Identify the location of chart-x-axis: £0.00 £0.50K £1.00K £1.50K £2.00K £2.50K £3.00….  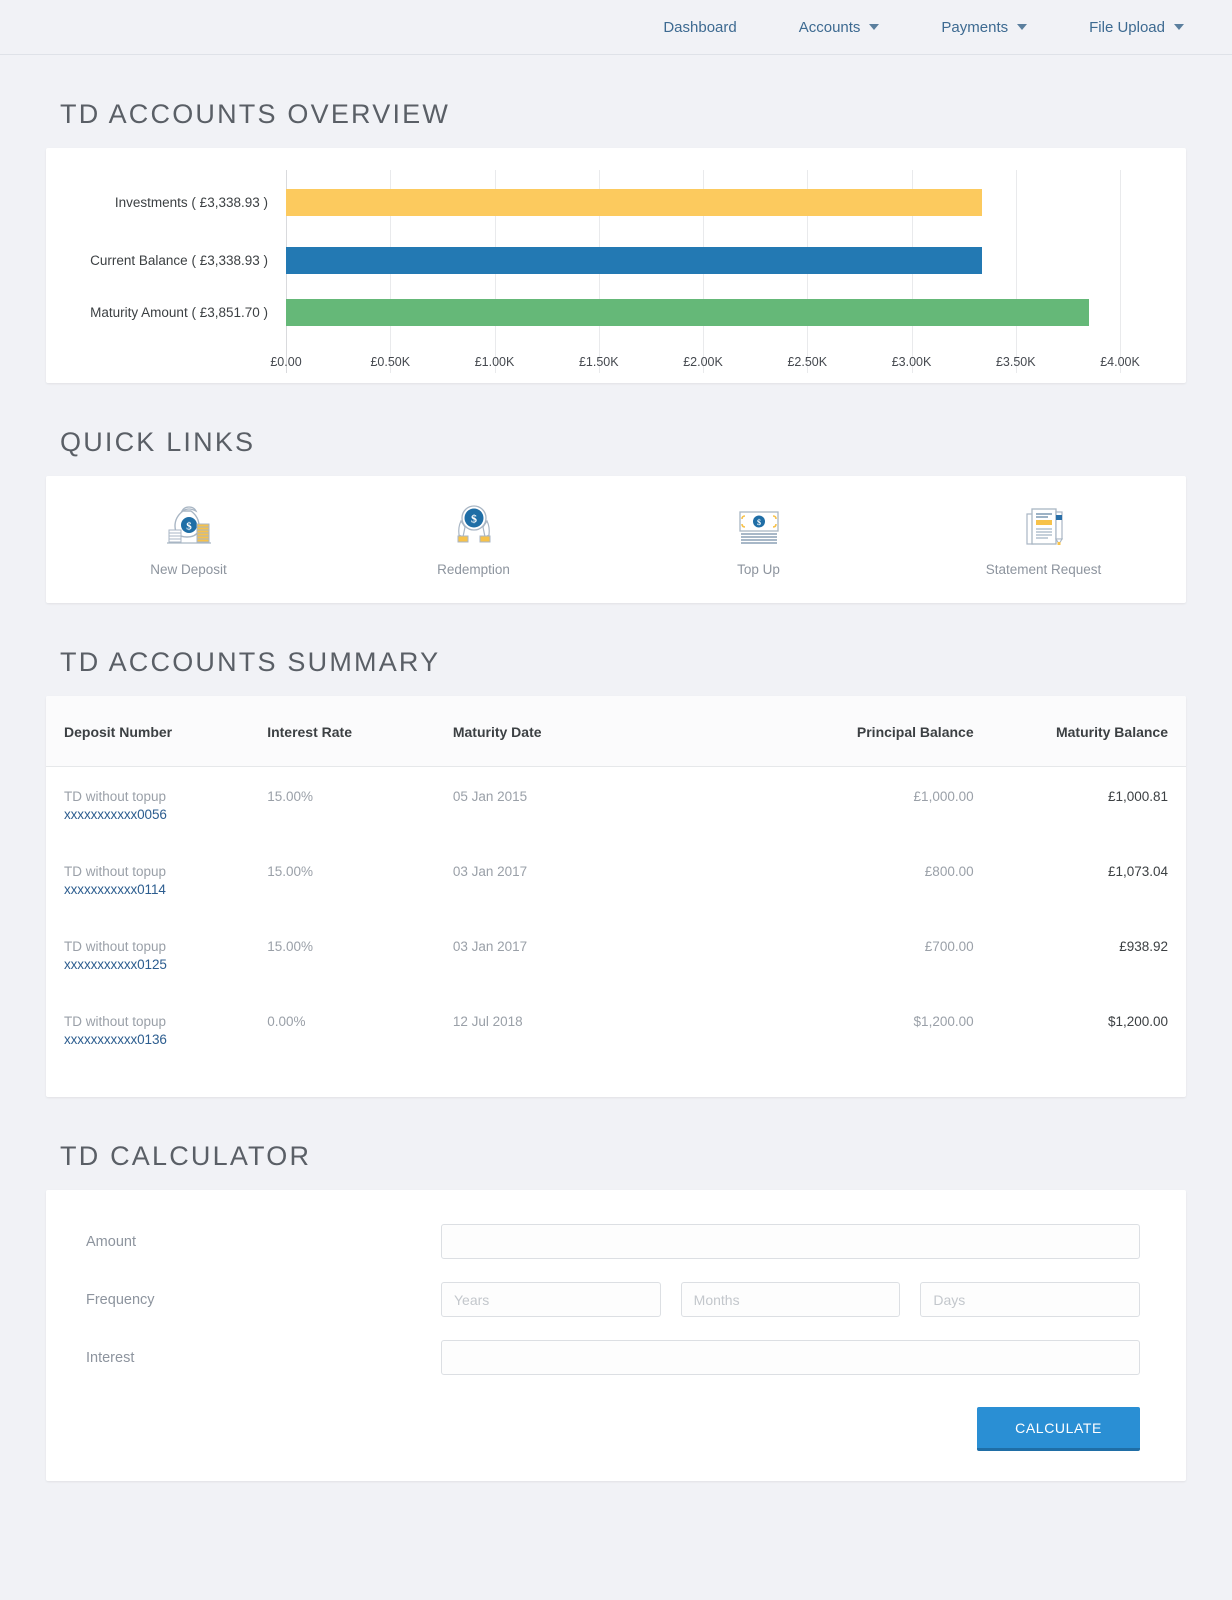
(704, 359).